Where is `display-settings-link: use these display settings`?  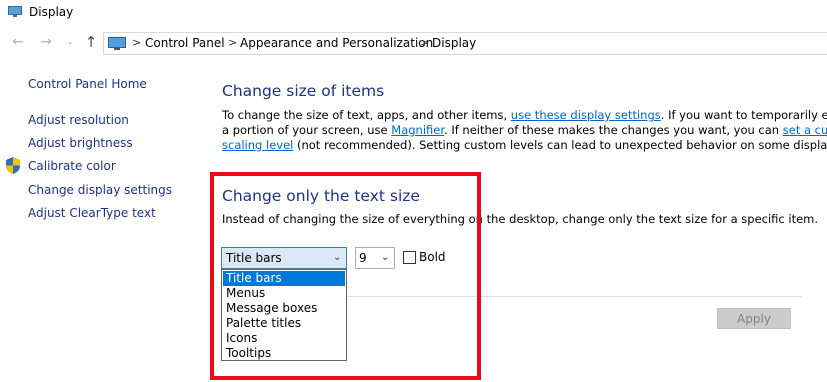
display-settings-link: use these display settings is located at coordinates (586, 115).